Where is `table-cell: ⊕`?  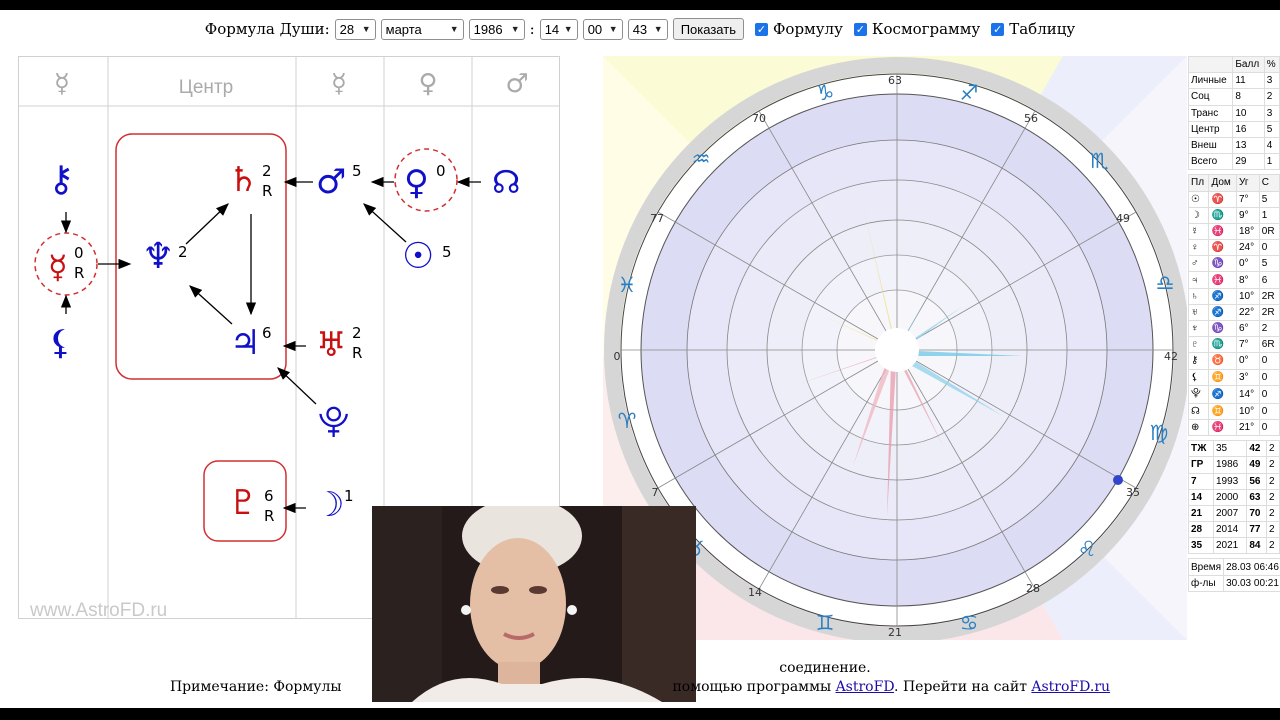
table-cell: ⊕ is located at coordinates (1198, 427).